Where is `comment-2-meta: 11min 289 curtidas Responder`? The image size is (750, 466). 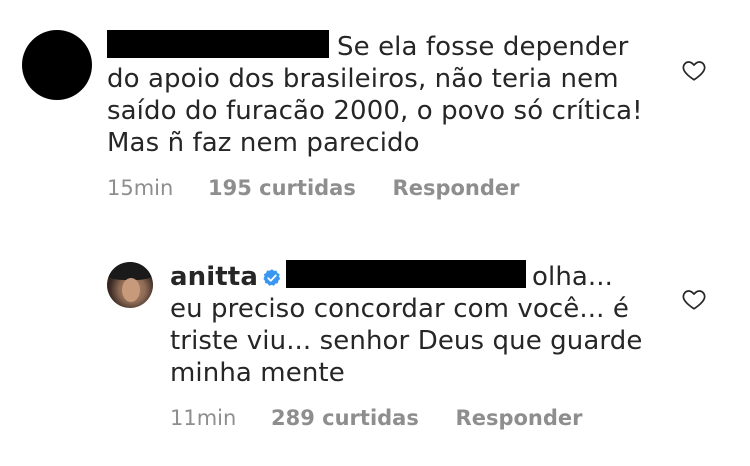
comment-2-meta: 11min 289 curtidas Responder is located at coordinates (376, 418).